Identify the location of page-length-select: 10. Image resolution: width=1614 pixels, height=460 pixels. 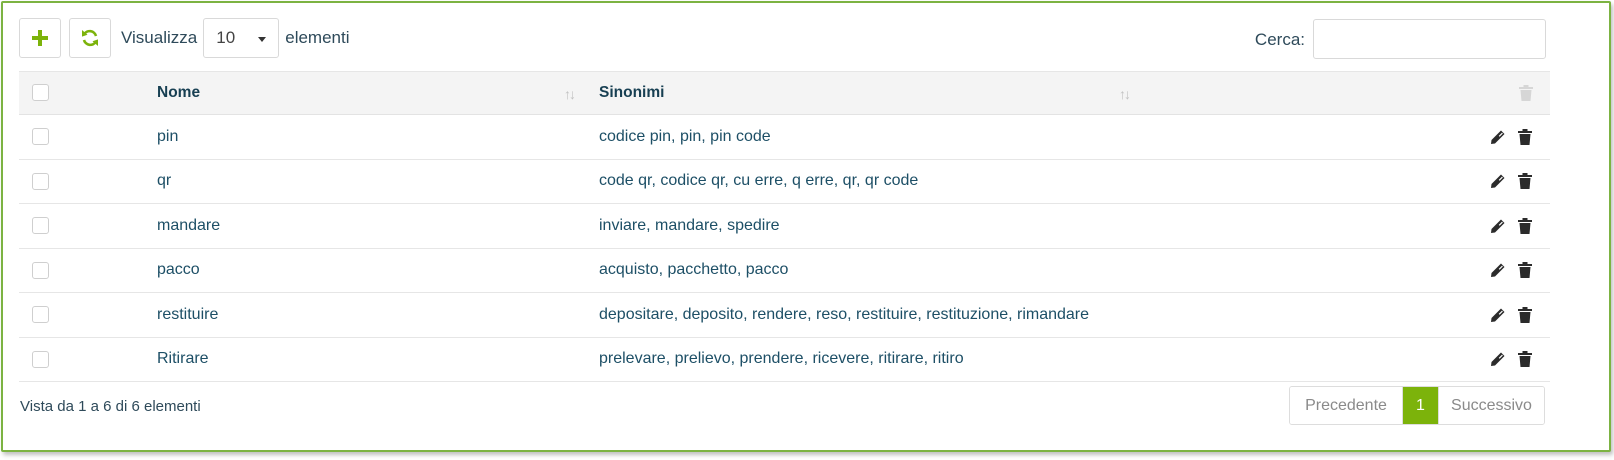
(241, 38).